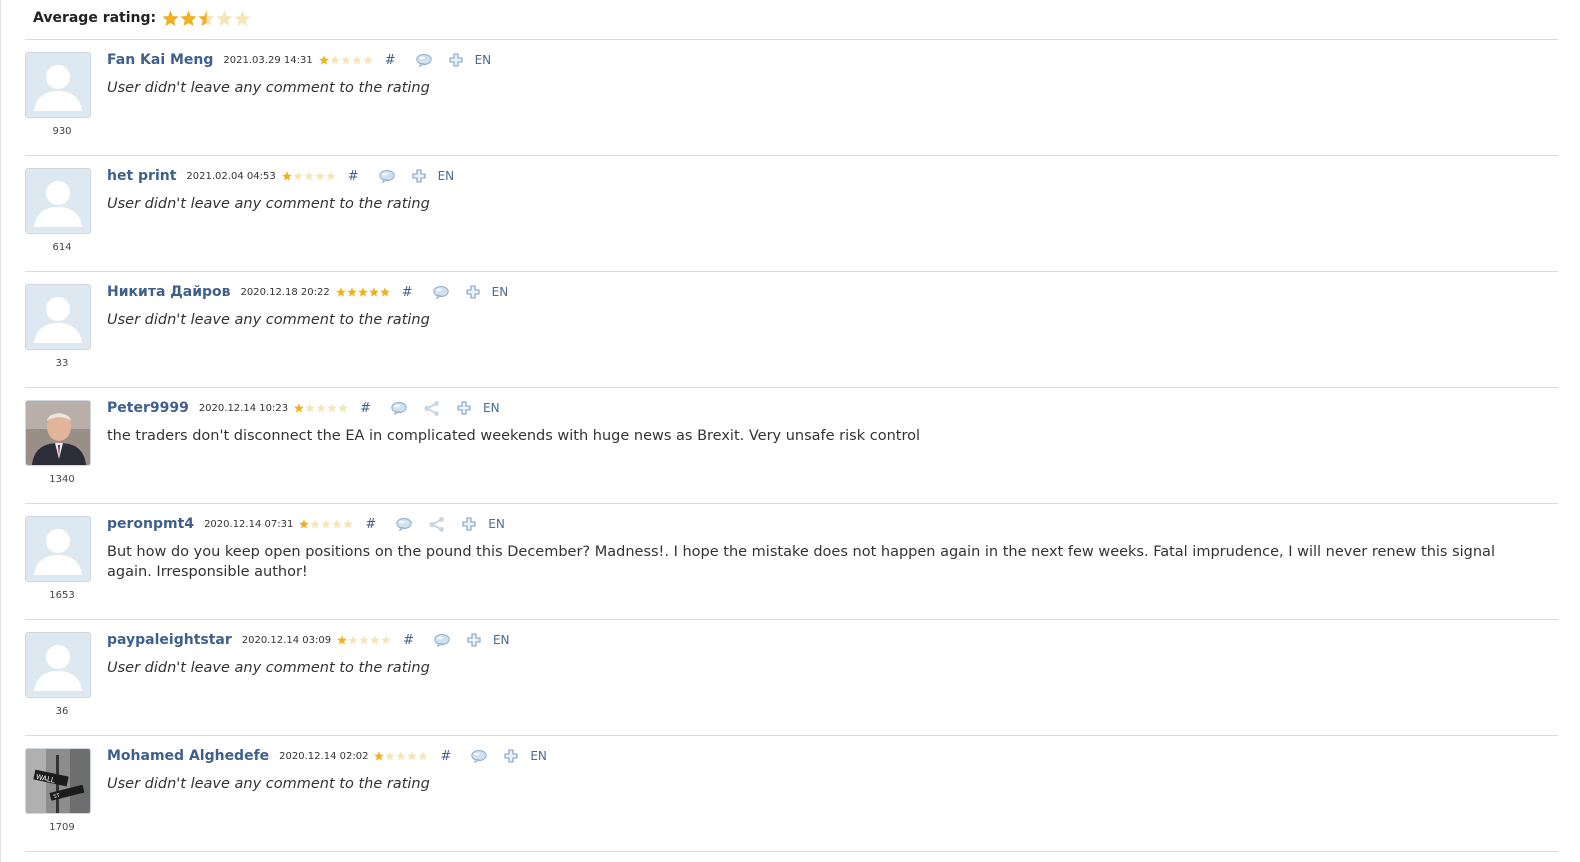 This screenshot has width=1580, height=862. Describe the element at coordinates (0, 431) in the screenshot. I see `left-border` at that location.